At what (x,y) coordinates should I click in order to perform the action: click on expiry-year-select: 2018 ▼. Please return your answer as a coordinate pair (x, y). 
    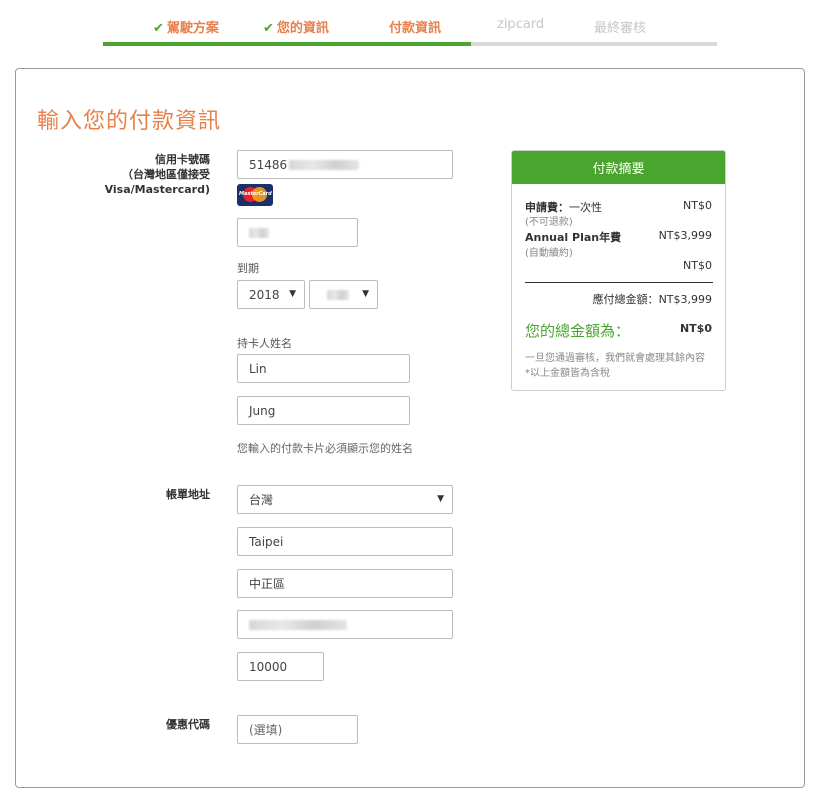
    Looking at the image, I should click on (271, 294).